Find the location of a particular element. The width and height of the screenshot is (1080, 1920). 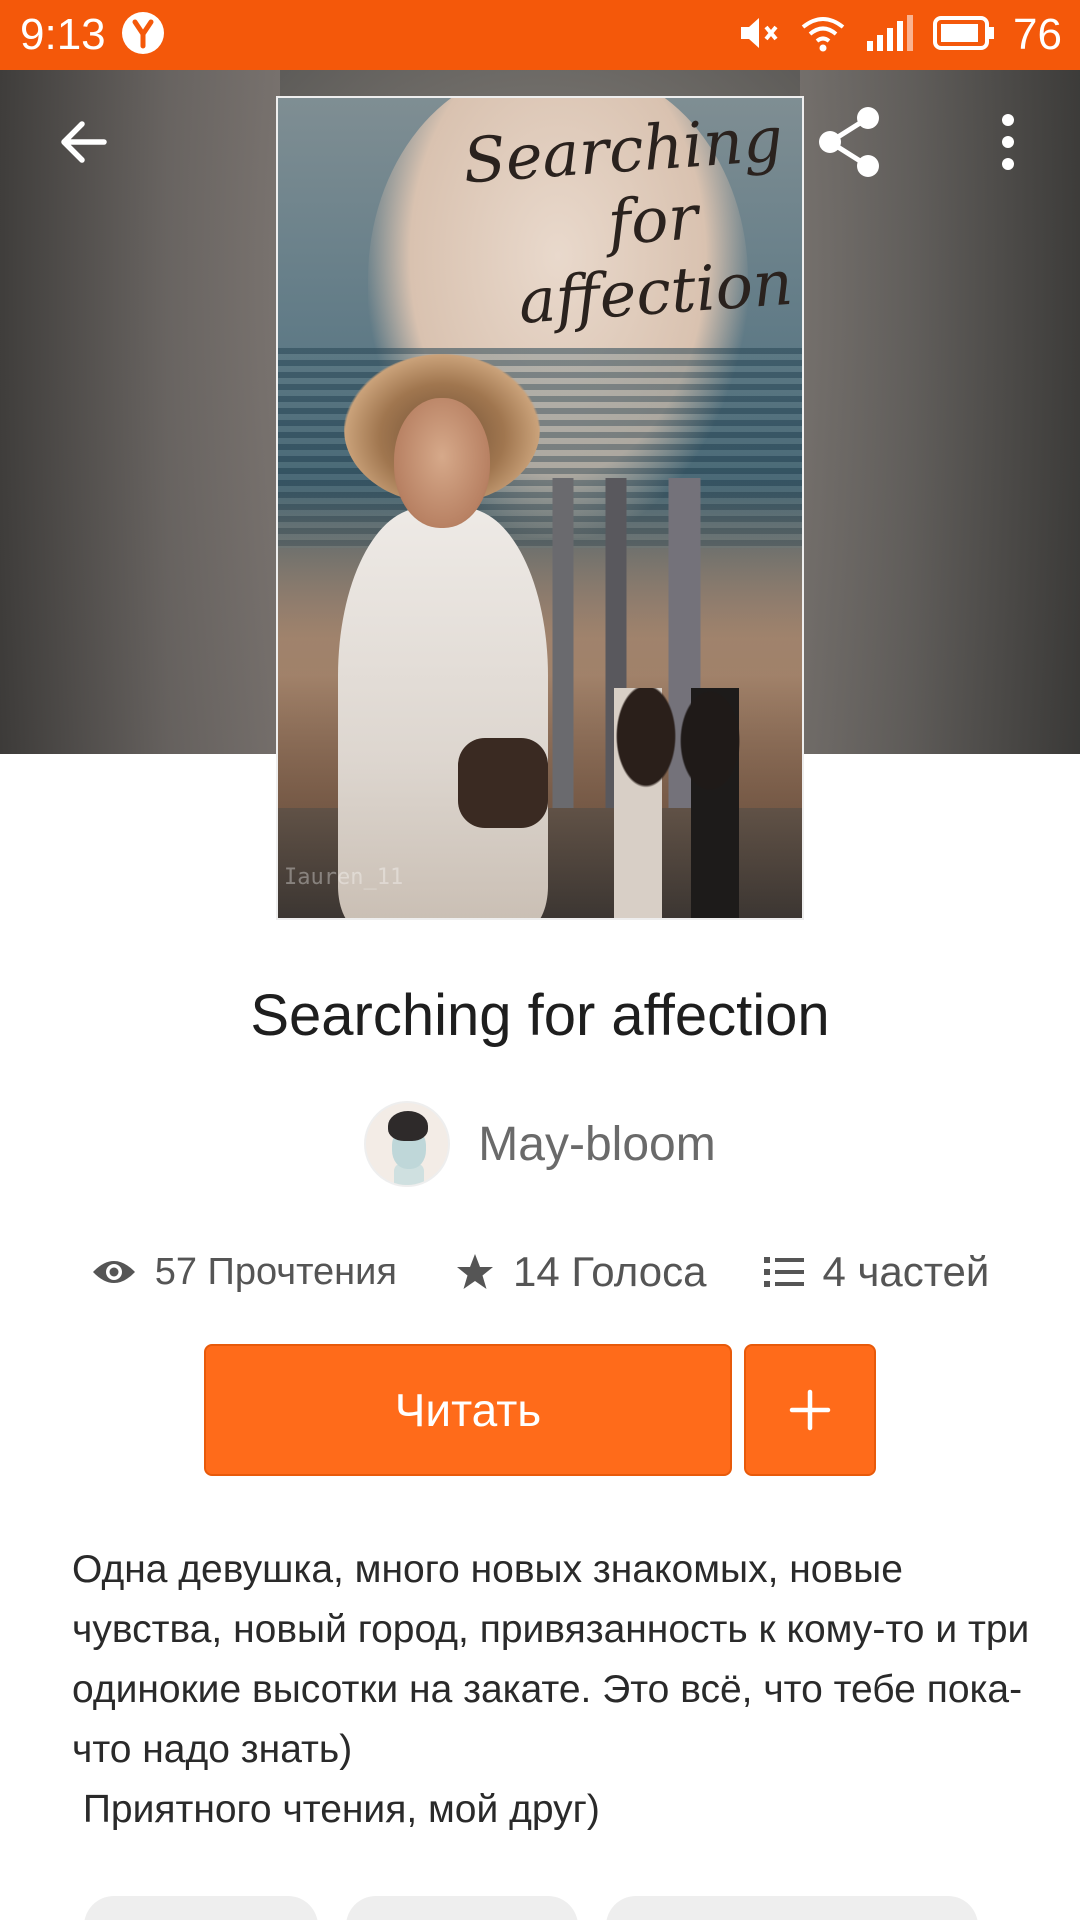

story-stats: 57 Прочтения 14 Голоса 4 частей is located at coordinates (540, 1272).